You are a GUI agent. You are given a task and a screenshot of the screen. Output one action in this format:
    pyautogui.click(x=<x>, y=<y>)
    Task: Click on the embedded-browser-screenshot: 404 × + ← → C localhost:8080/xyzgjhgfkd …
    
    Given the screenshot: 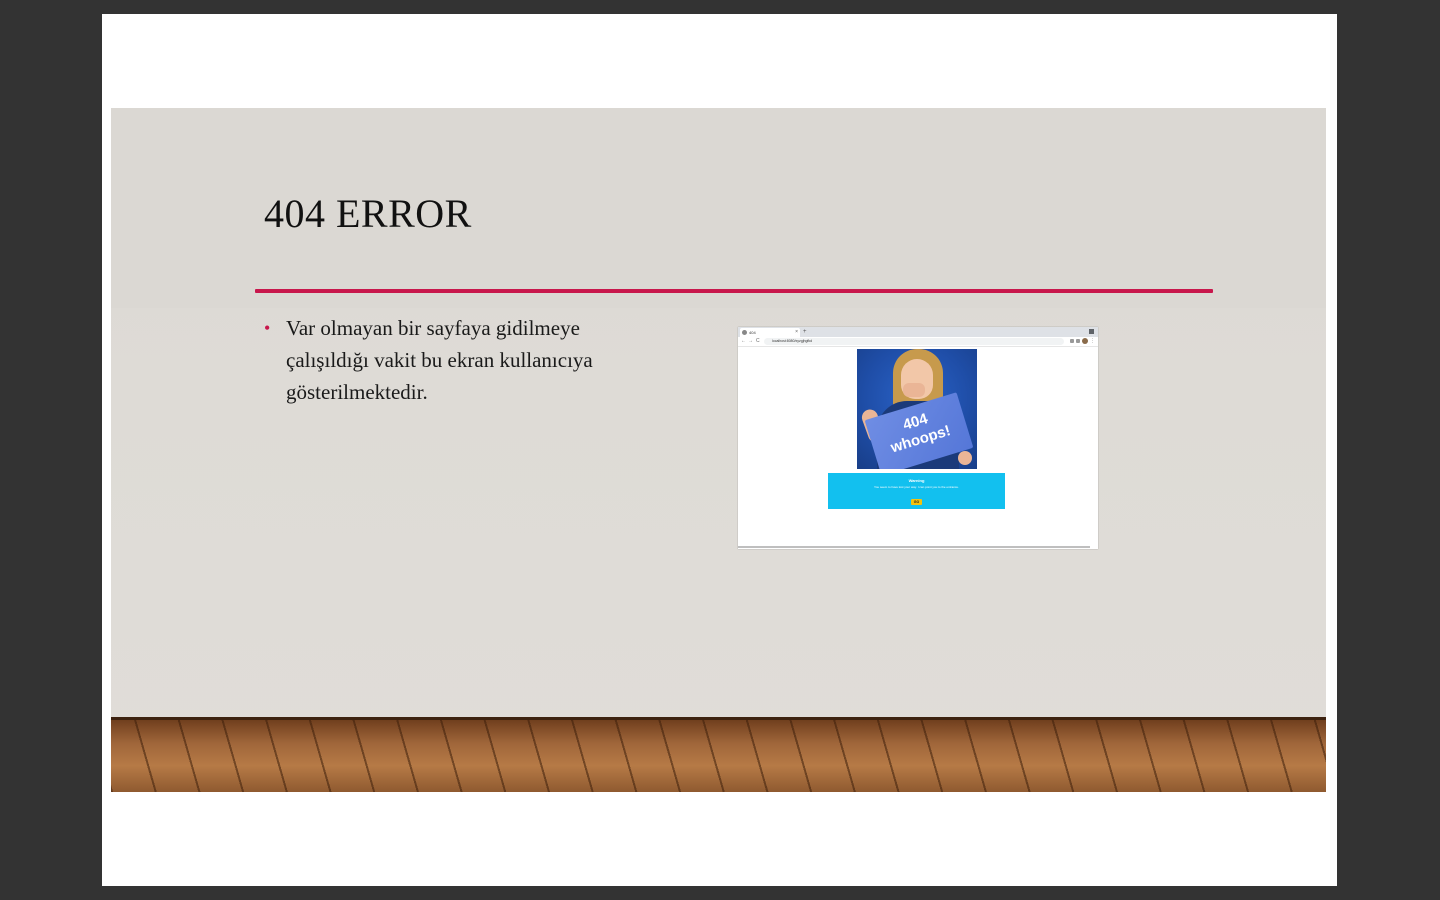 What is the action you would take?
    pyautogui.click(x=918, y=438)
    